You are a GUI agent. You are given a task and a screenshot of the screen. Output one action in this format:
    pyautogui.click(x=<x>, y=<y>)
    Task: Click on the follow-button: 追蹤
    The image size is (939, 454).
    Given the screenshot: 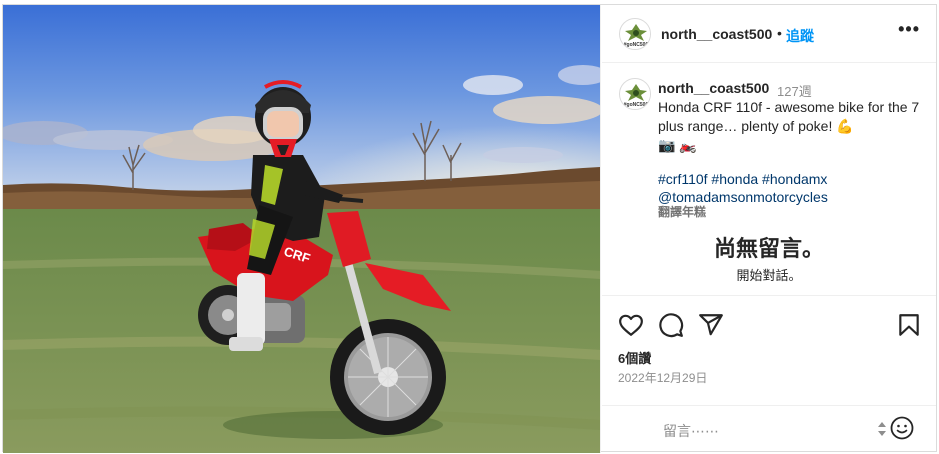 What is the action you would take?
    pyautogui.click(x=800, y=36)
    